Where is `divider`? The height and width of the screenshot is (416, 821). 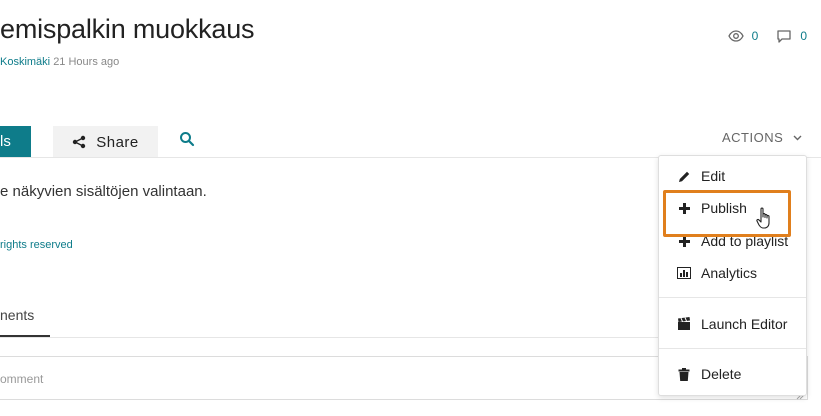 divider is located at coordinates (340, 337).